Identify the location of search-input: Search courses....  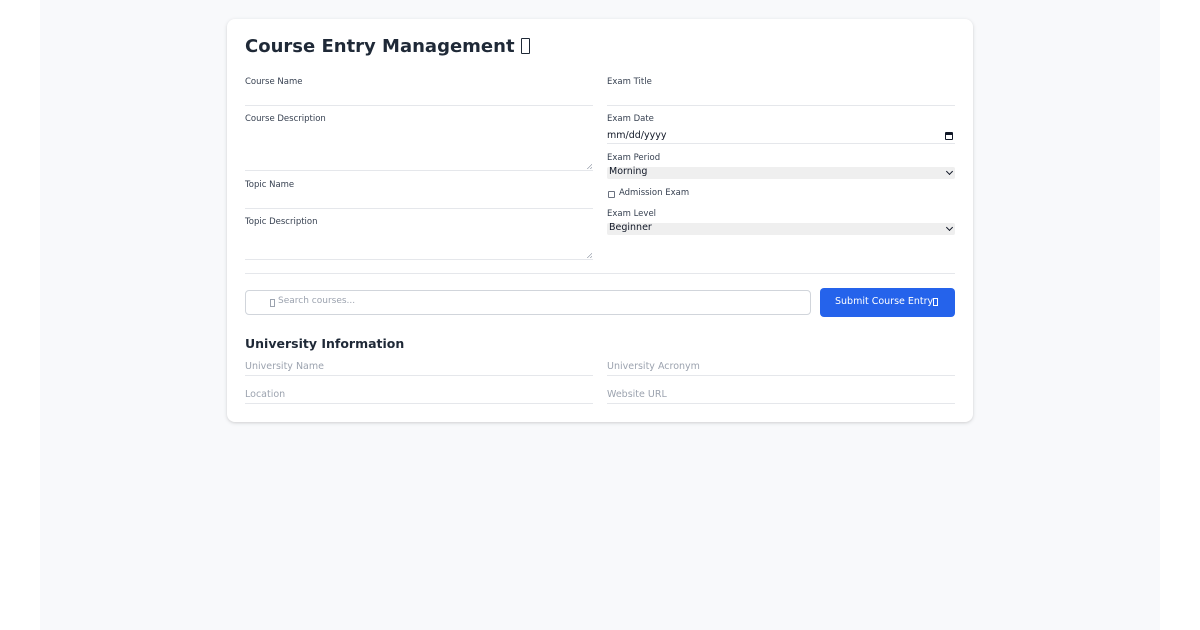
(528, 302).